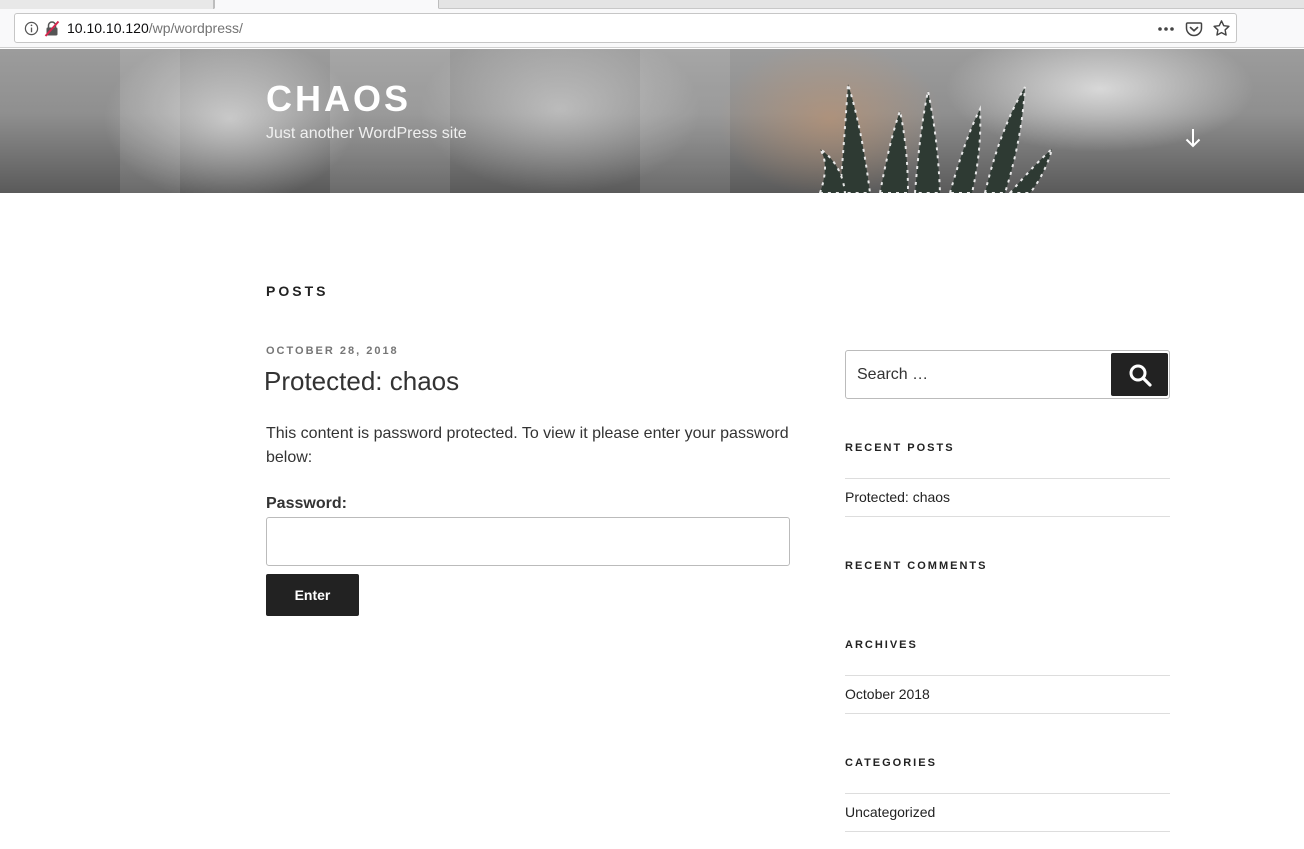 The height and width of the screenshot is (849, 1304). I want to click on site-description: Just another WordPress site, so click(366, 133).